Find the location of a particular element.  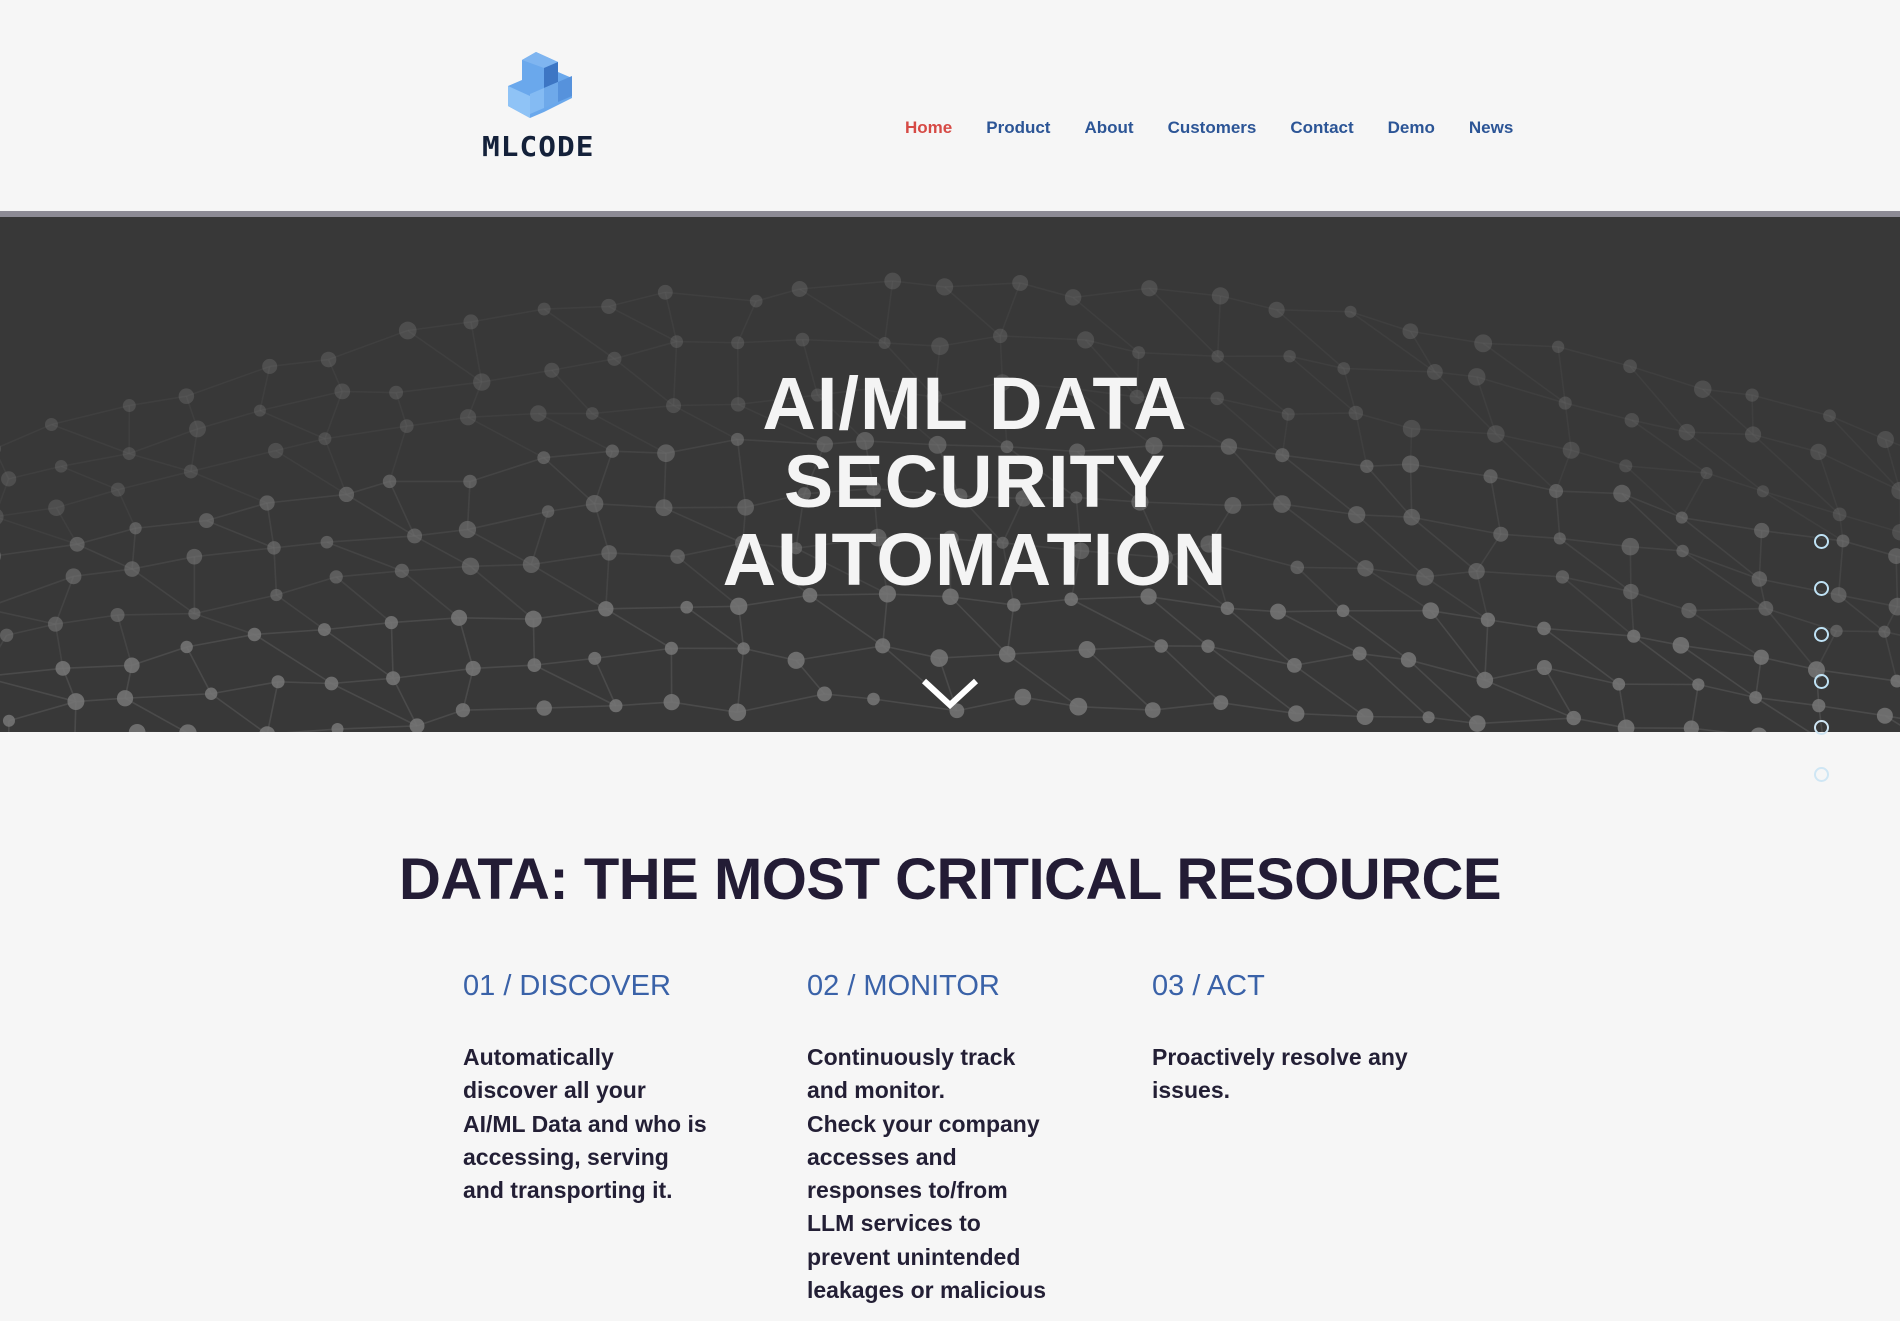

feature-heading: 02 / MONITOR is located at coordinates (903, 986).